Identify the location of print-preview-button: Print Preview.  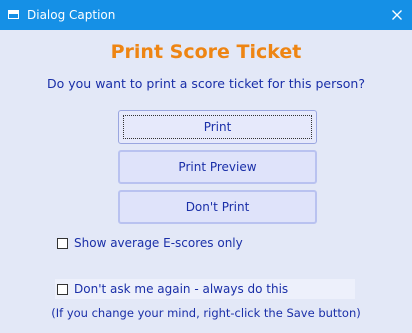
(217, 167).